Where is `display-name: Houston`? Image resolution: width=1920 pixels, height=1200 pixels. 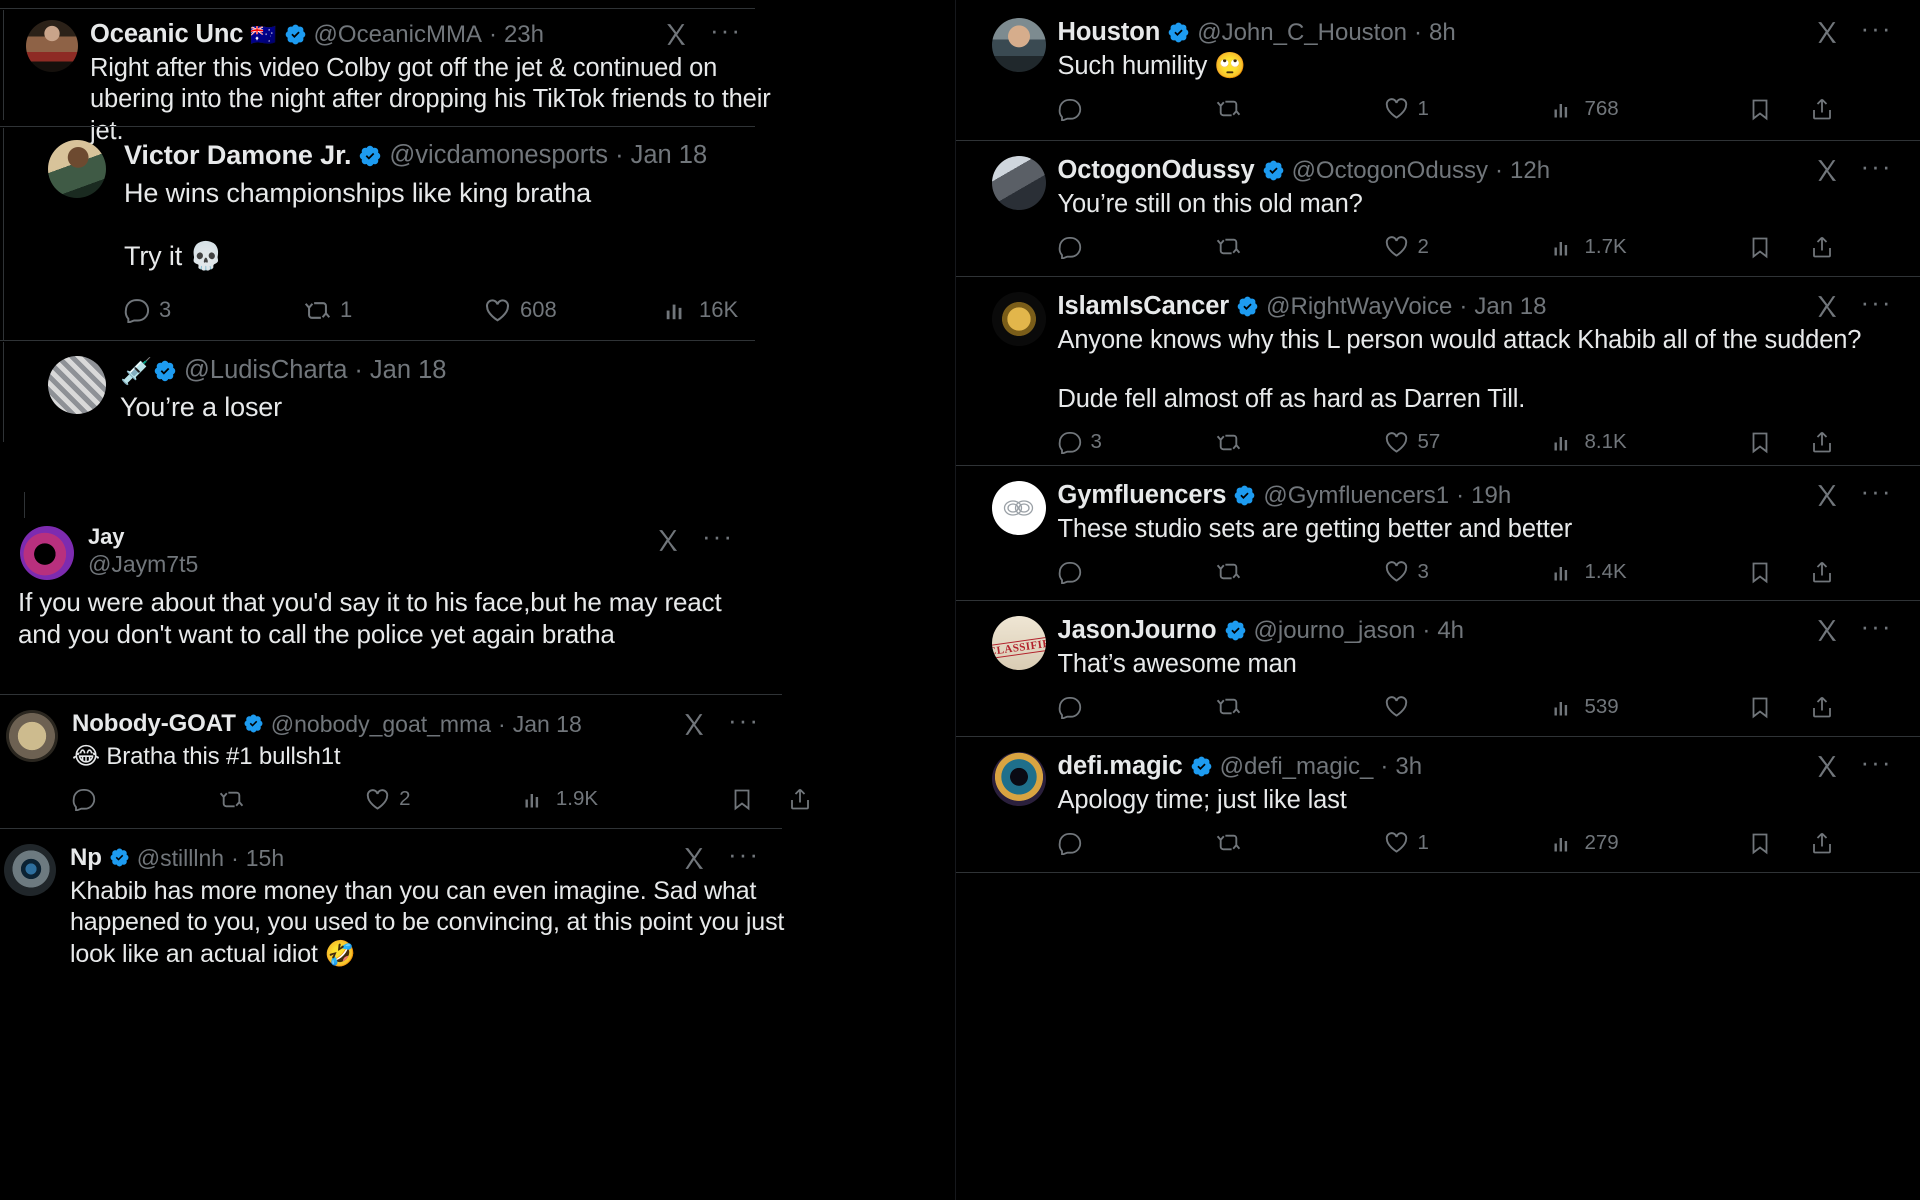 display-name: Houston is located at coordinates (1109, 32).